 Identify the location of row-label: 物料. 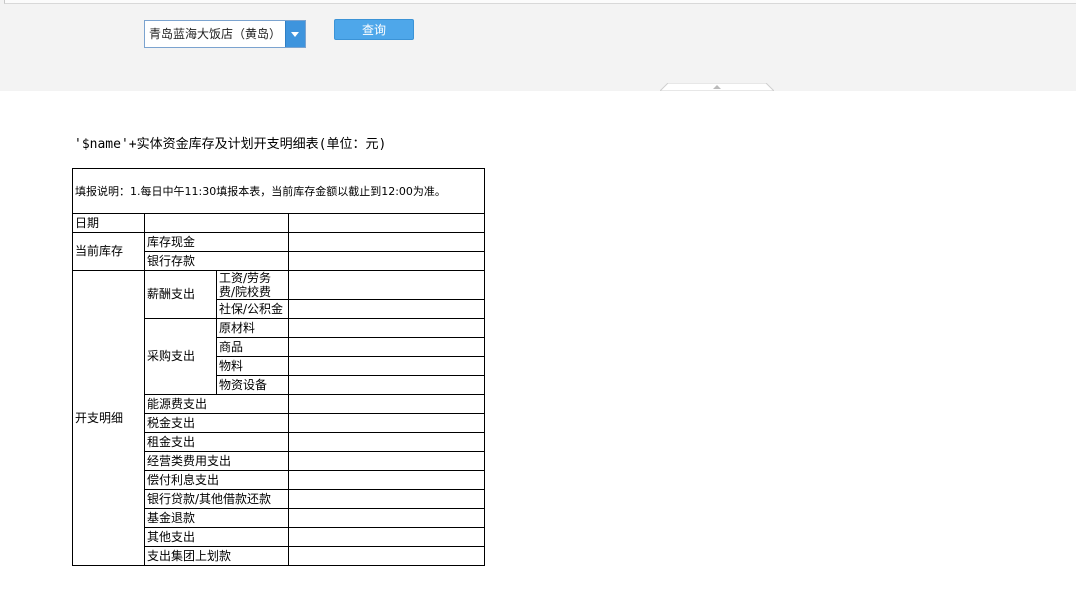
(252, 366).